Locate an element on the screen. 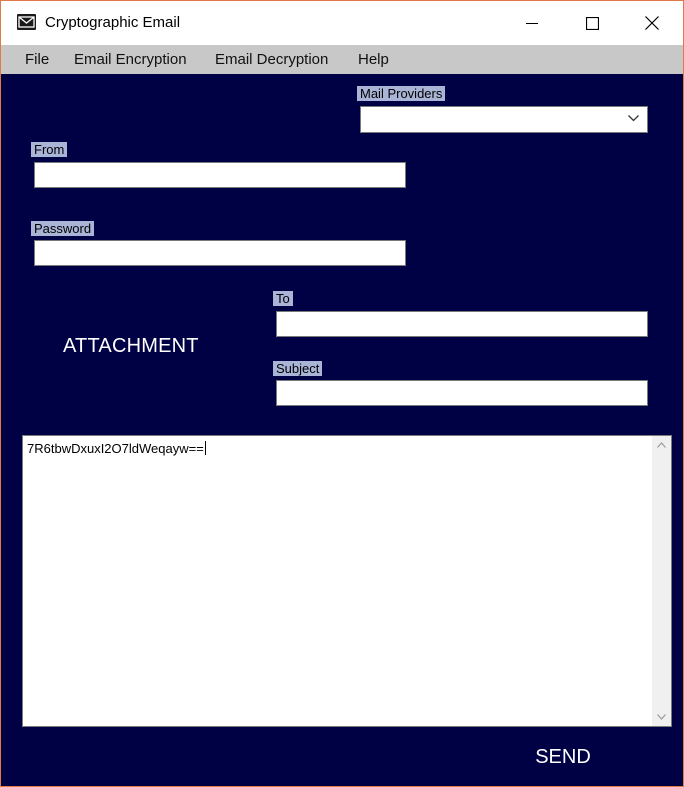 This screenshot has height=787, width=684. send-button: SEND is located at coordinates (563, 757).